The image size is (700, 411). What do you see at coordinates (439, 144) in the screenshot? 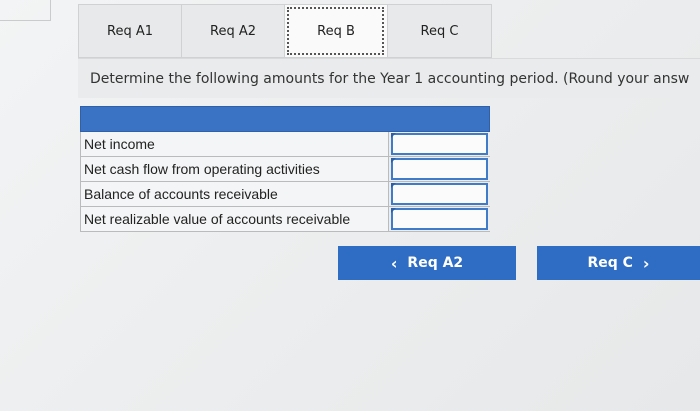
I see `net-income-input` at bounding box center [439, 144].